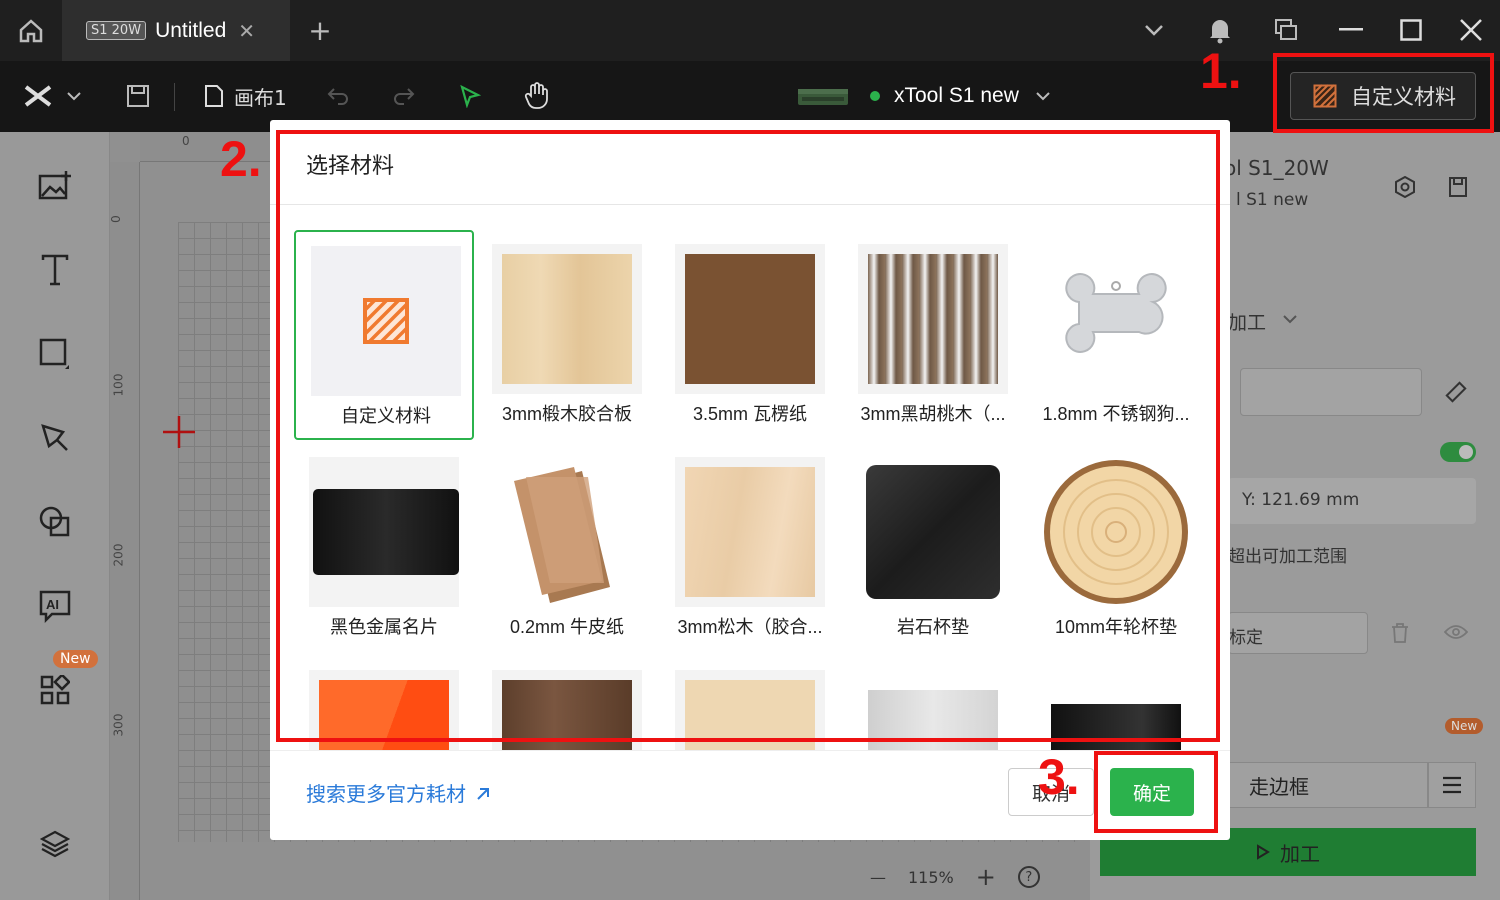  What do you see at coordinates (955, 877) in the screenshot?
I see `zoom-controls: — 115% + ?` at bounding box center [955, 877].